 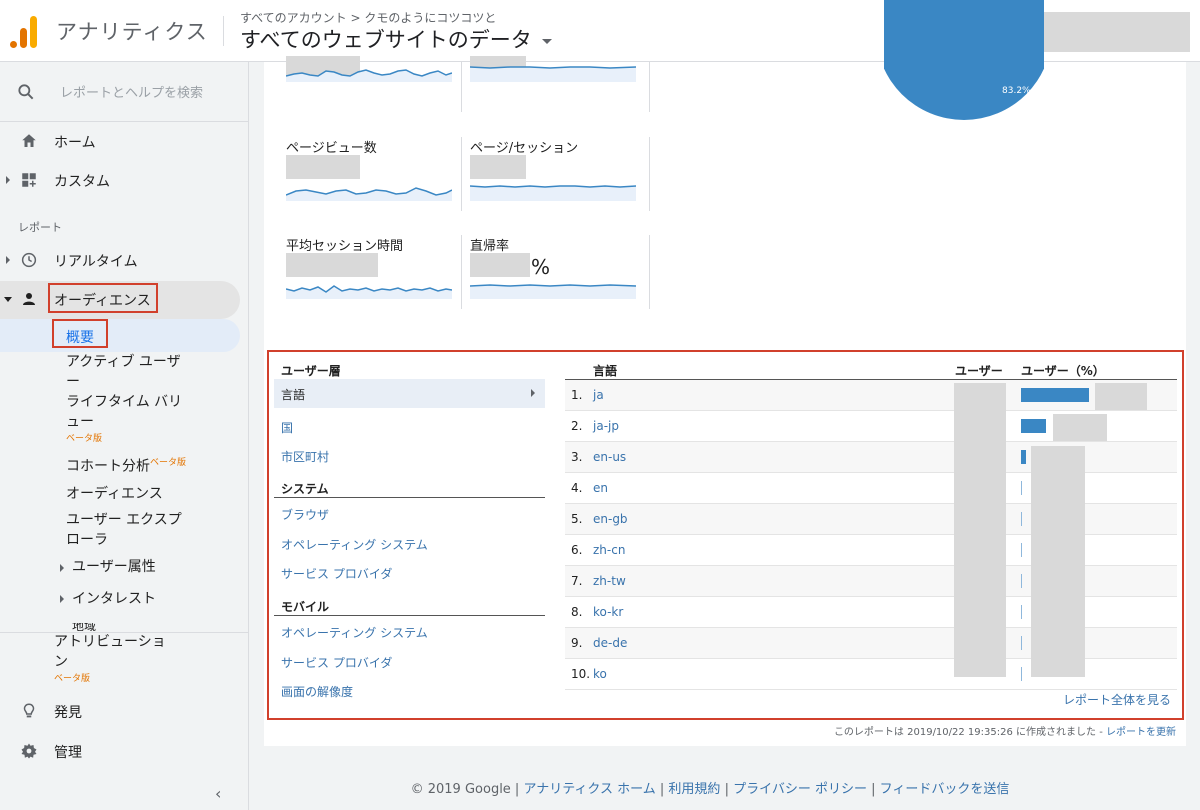 I want to click on gear-icon, so click(x=29, y=751).